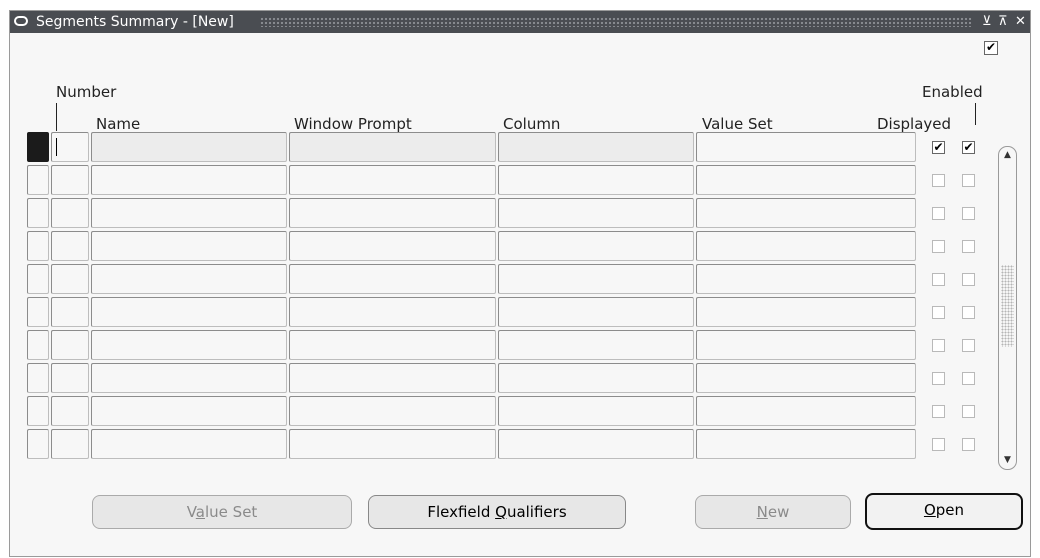  What do you see at coordinates (987, 21) in the screenshot?
I see `minimize-icon: ⊻` at bounding box center [987, 21].